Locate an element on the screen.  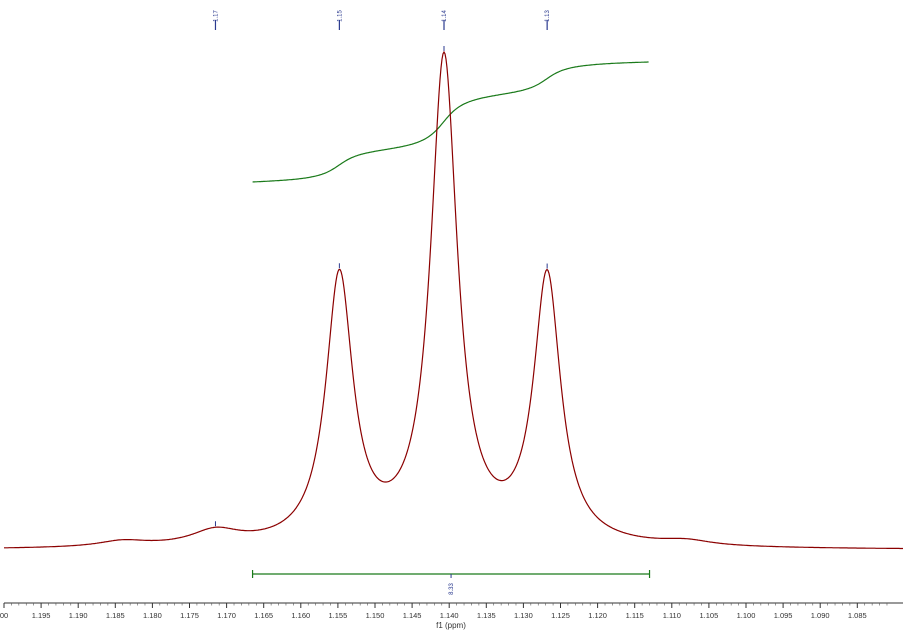
x-tick-label: 1.170 is located at coordinates (226, 615).